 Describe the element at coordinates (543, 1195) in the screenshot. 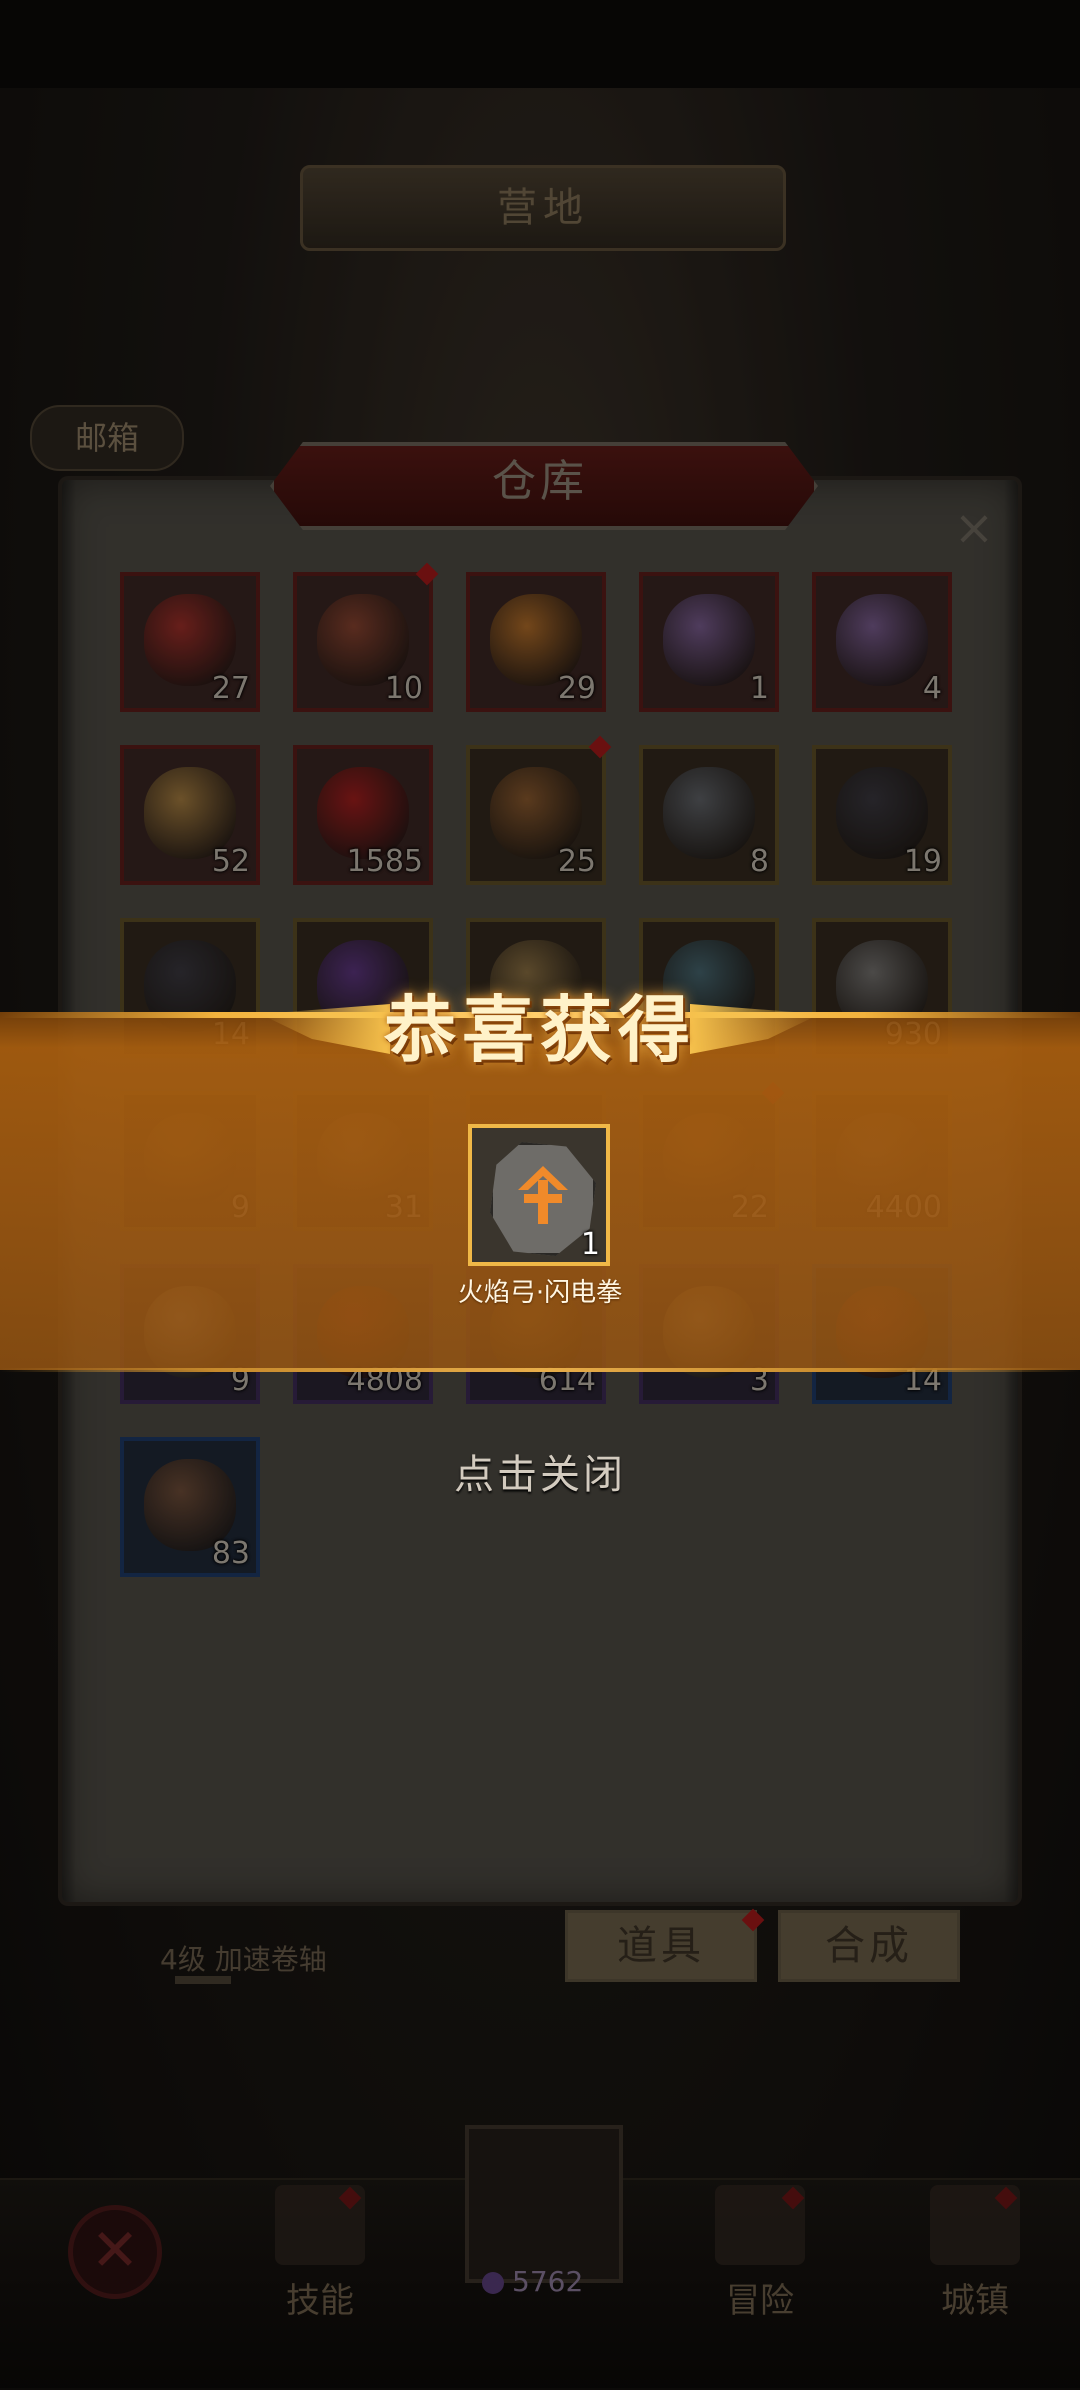

I see `fire-rune-icon` at that location.